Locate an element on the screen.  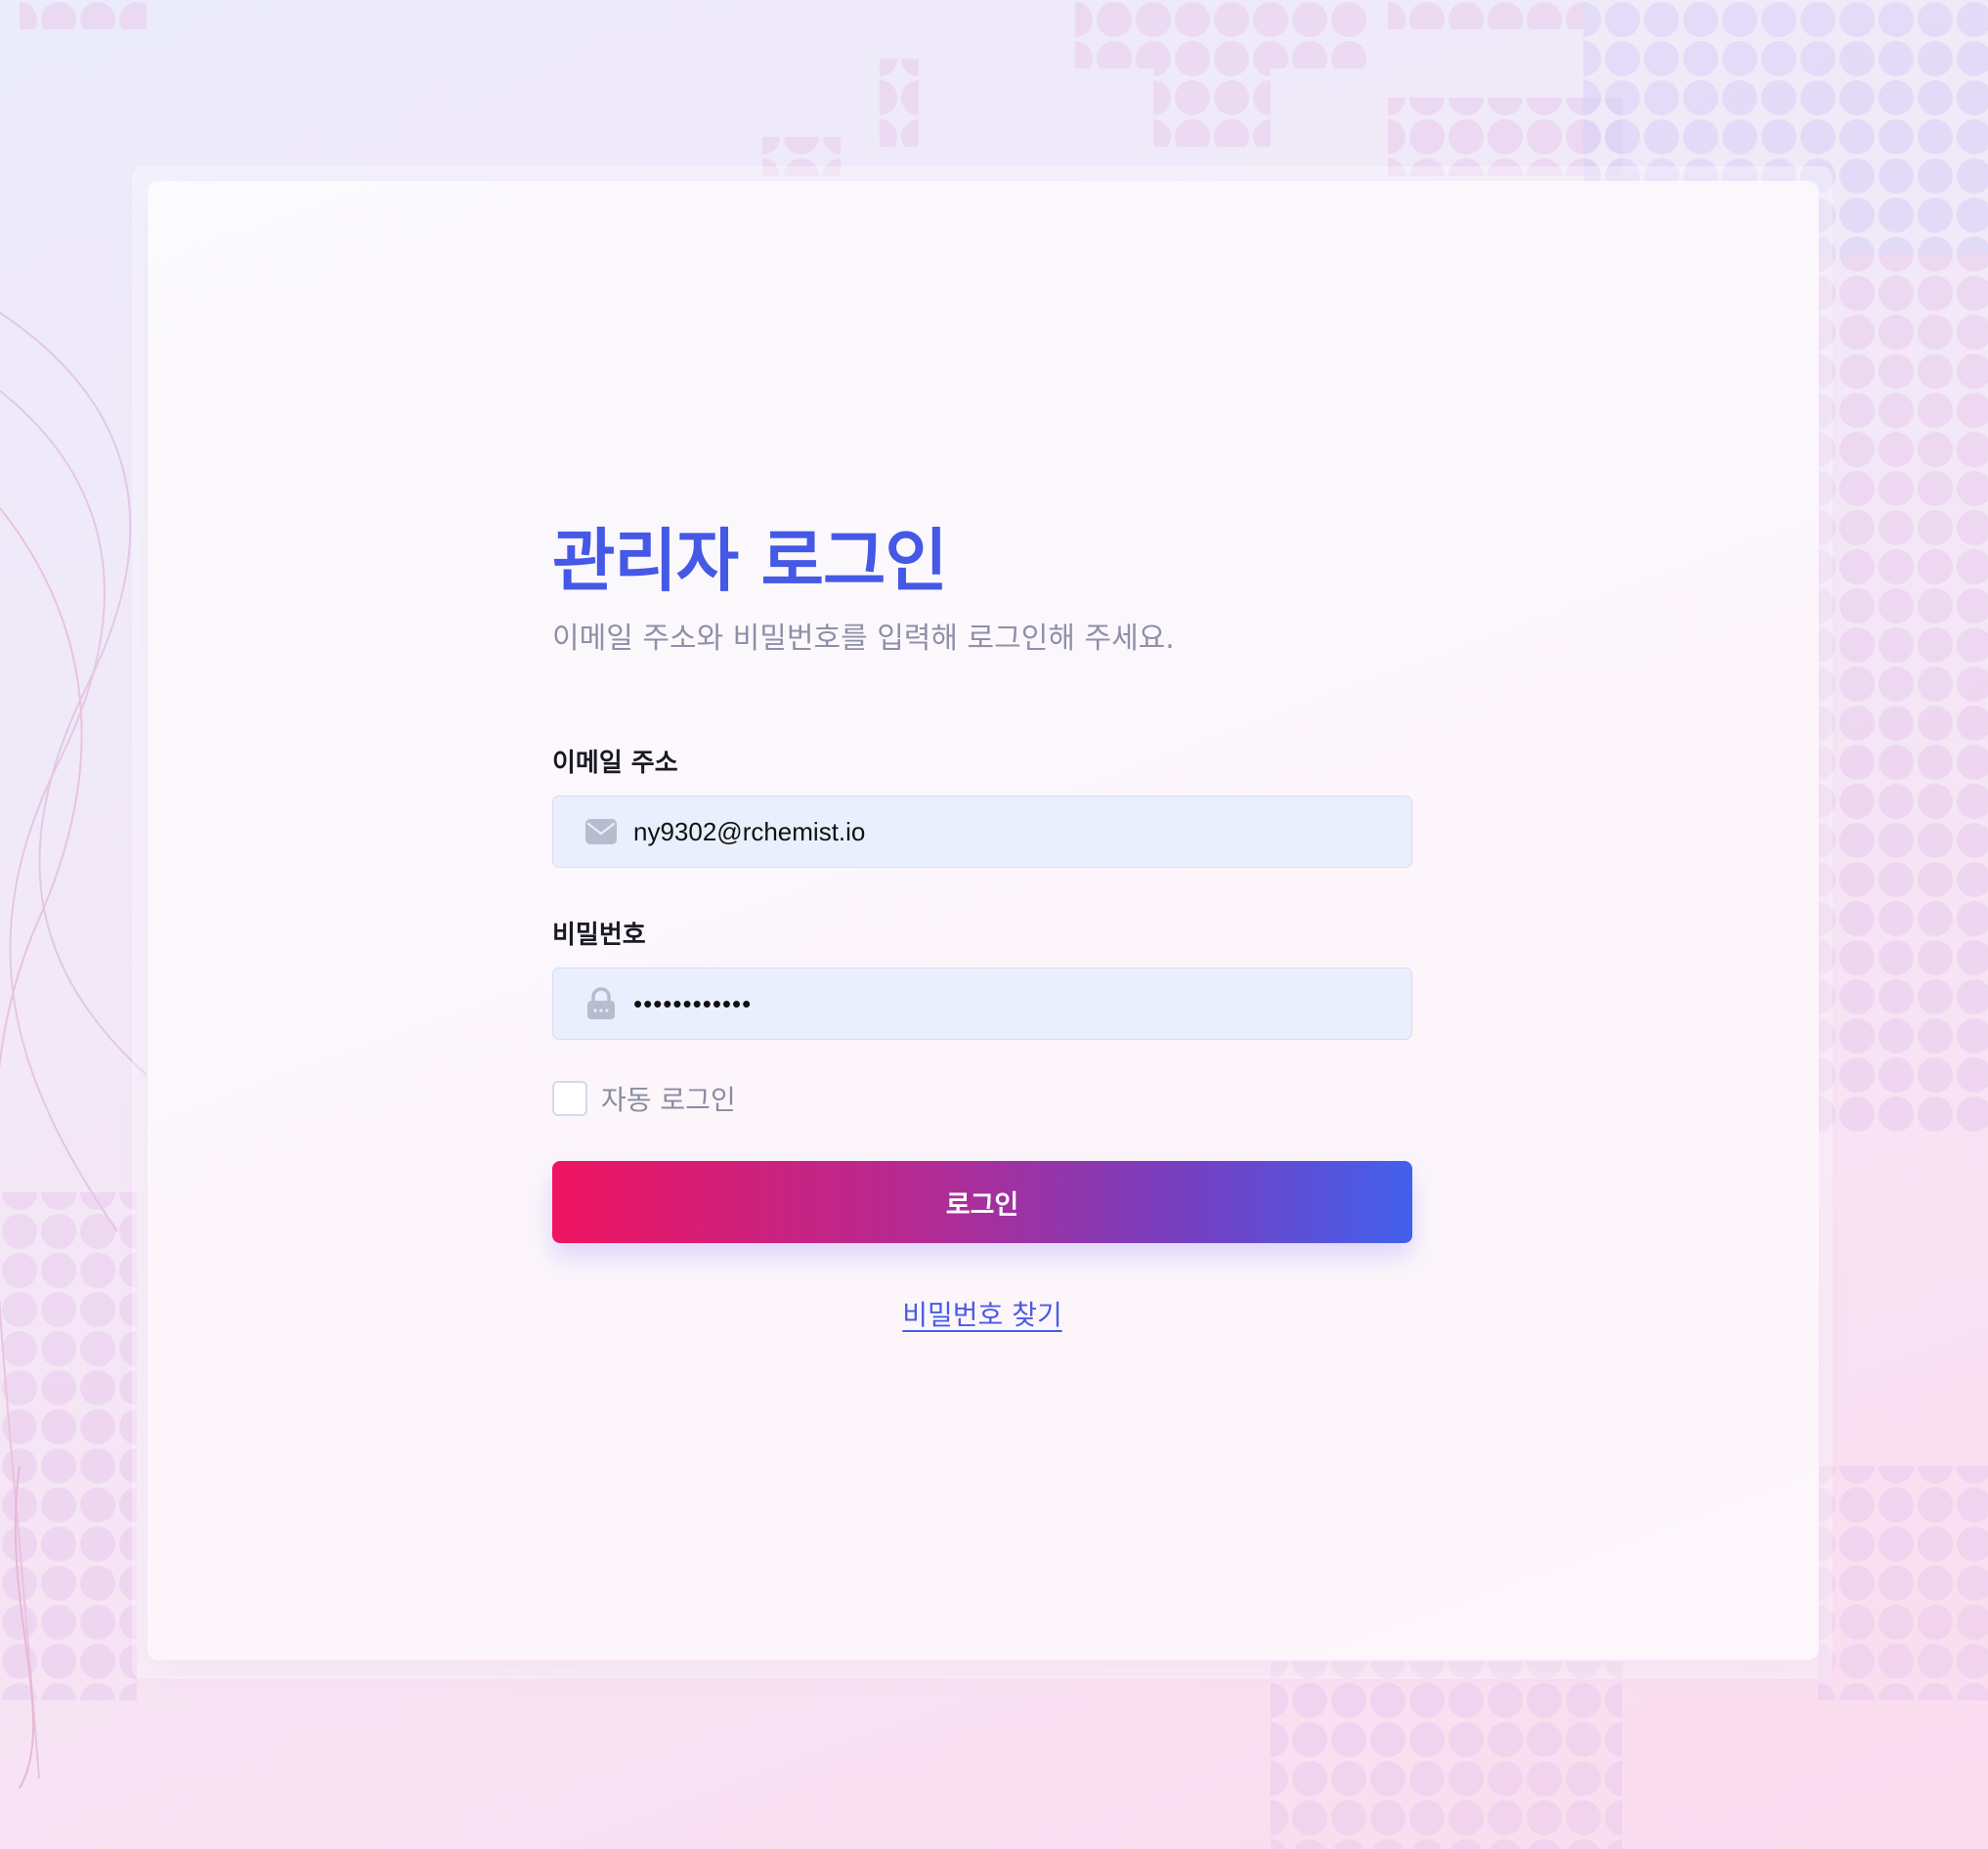
find-password-link: 비밀번호 찾기 is located at coordinates (981, 1315).